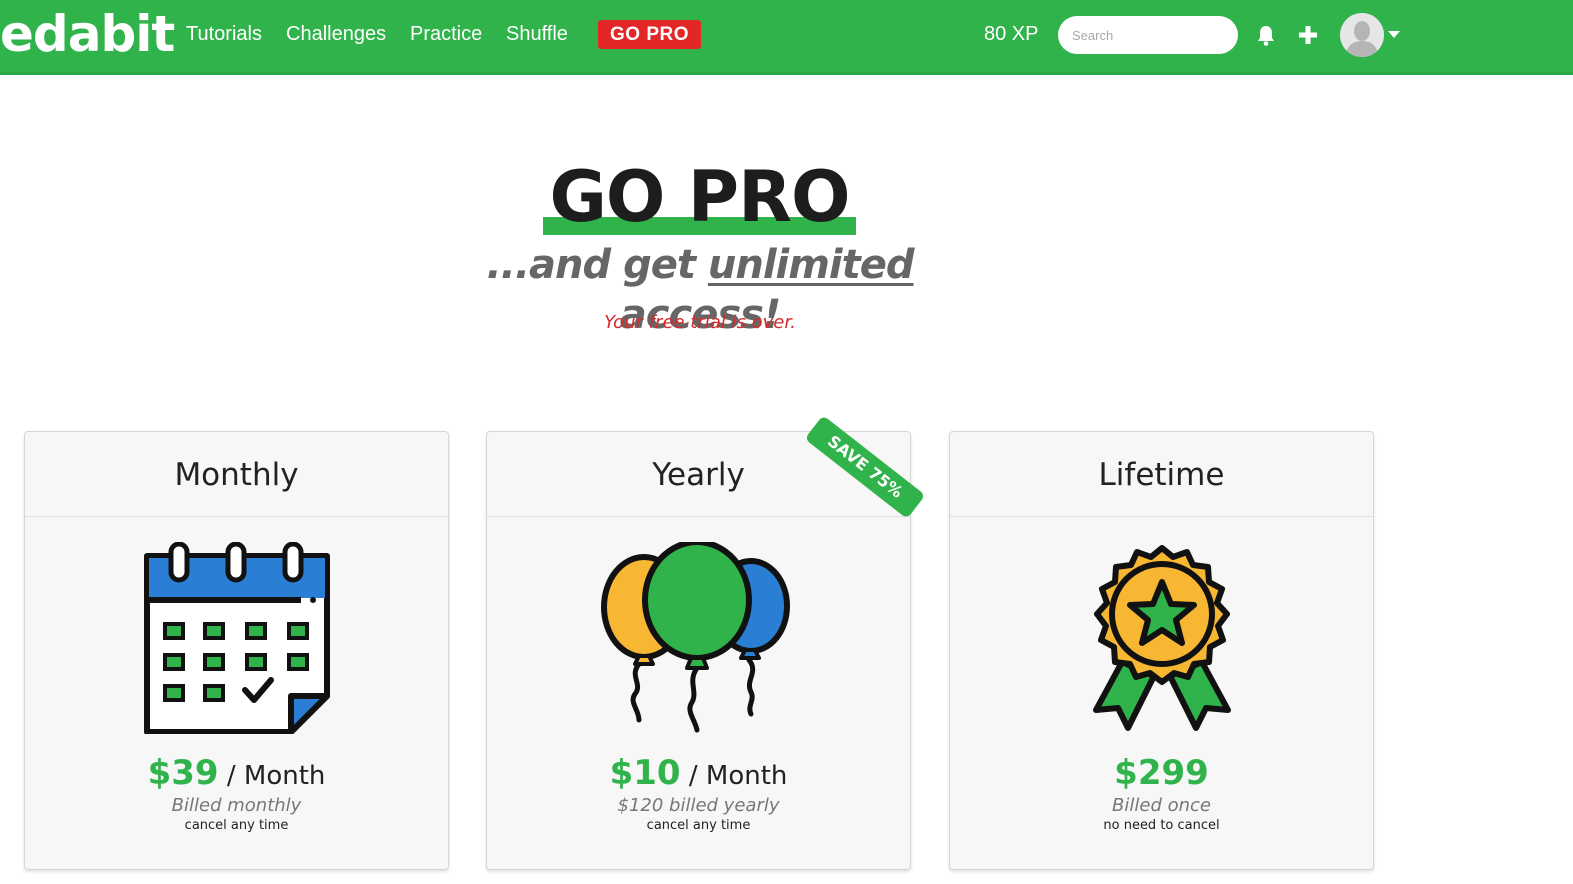  I want to click on nav-link-challenges: Challenges, so click(336, 34).